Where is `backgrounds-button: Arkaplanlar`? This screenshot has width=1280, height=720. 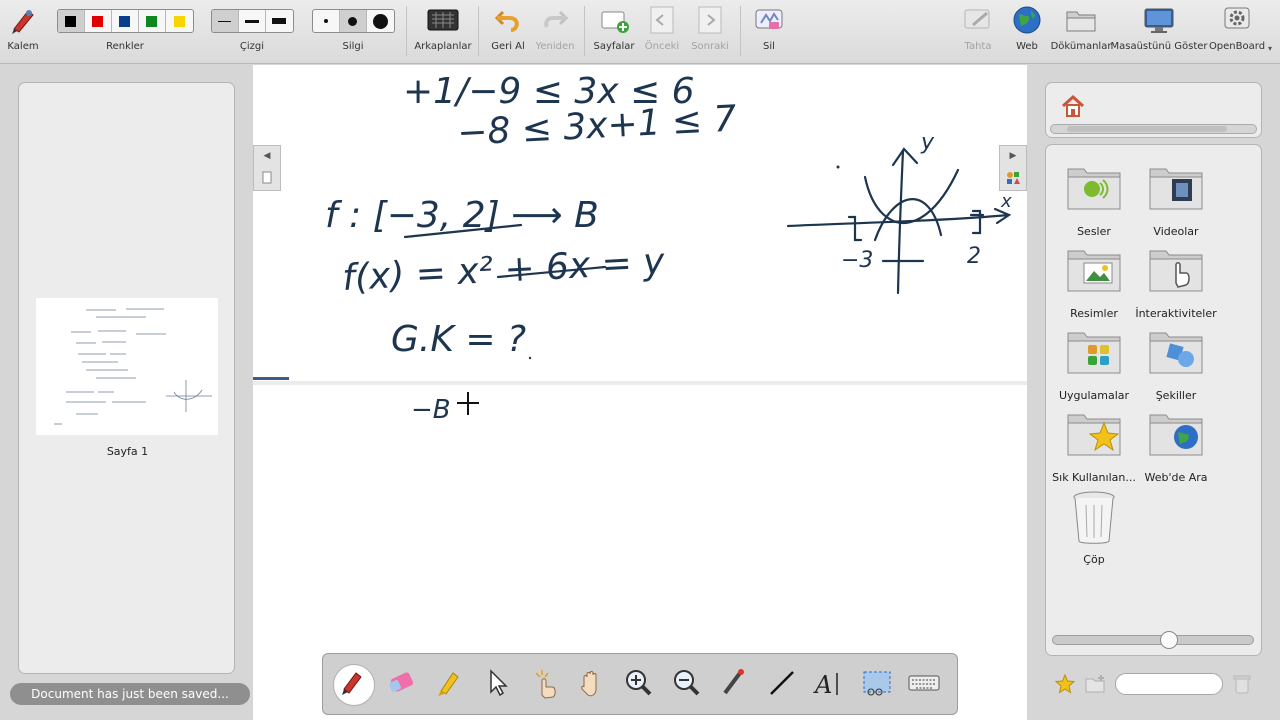
backgrounds-button: Arkaplanlar is located at coordinates (443, 32).